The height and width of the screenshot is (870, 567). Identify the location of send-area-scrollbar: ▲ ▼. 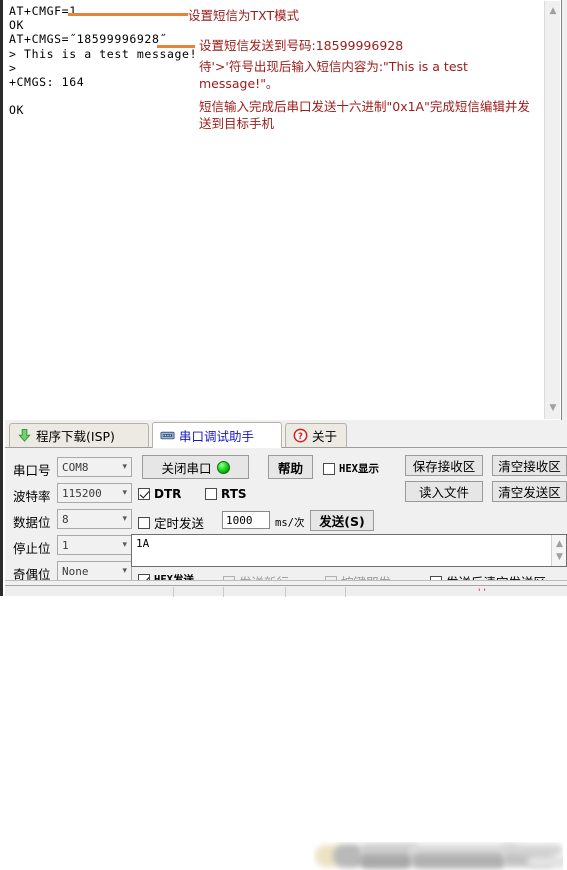
(558, 550).